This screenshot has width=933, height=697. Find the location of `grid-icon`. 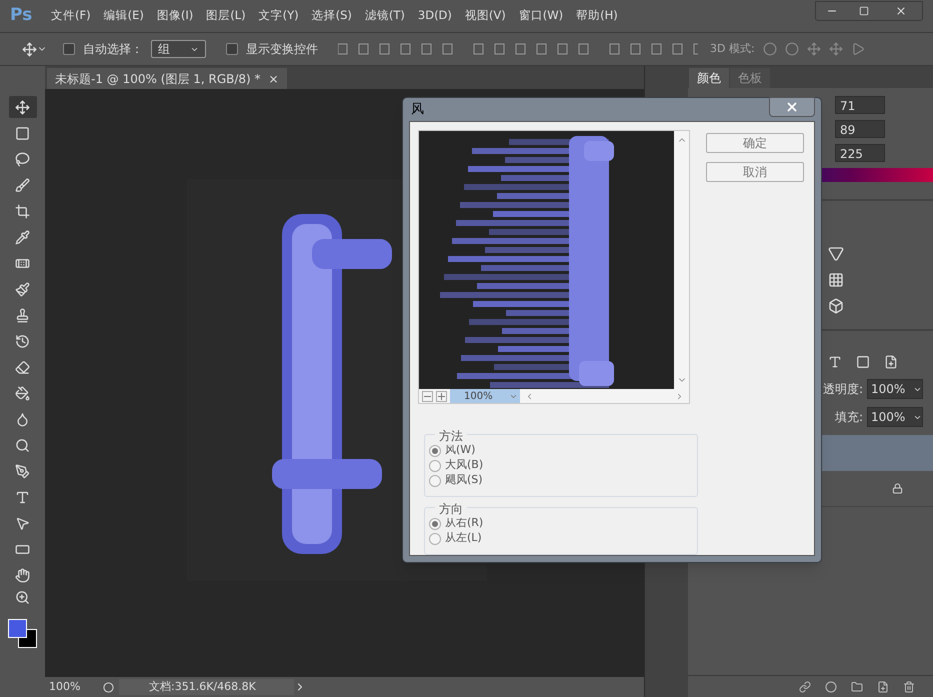

grid-icon is located at coordinates (836, 280).